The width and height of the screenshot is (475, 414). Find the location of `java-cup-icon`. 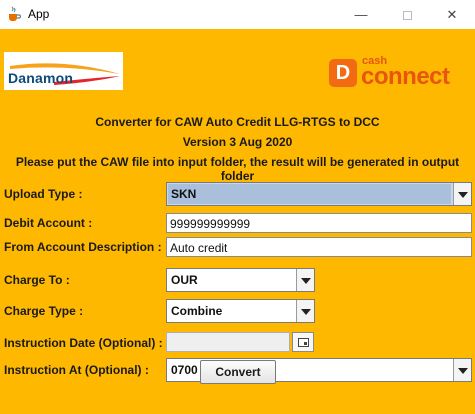

java-cup-icon is located at coordinates (15, 13).